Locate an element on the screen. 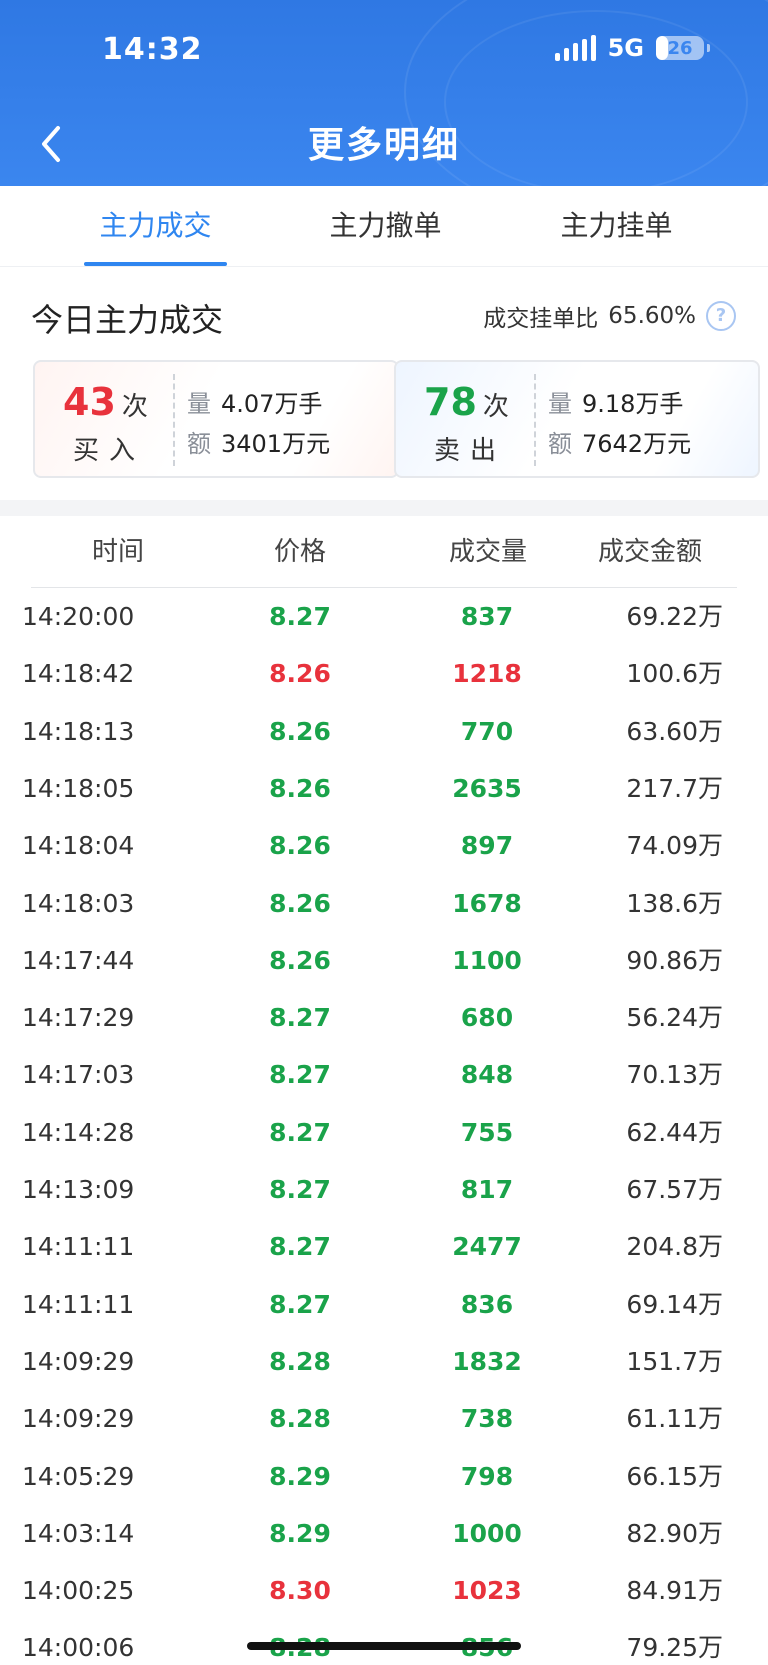  tab-active-indicator is located at coordinates (155, 264).